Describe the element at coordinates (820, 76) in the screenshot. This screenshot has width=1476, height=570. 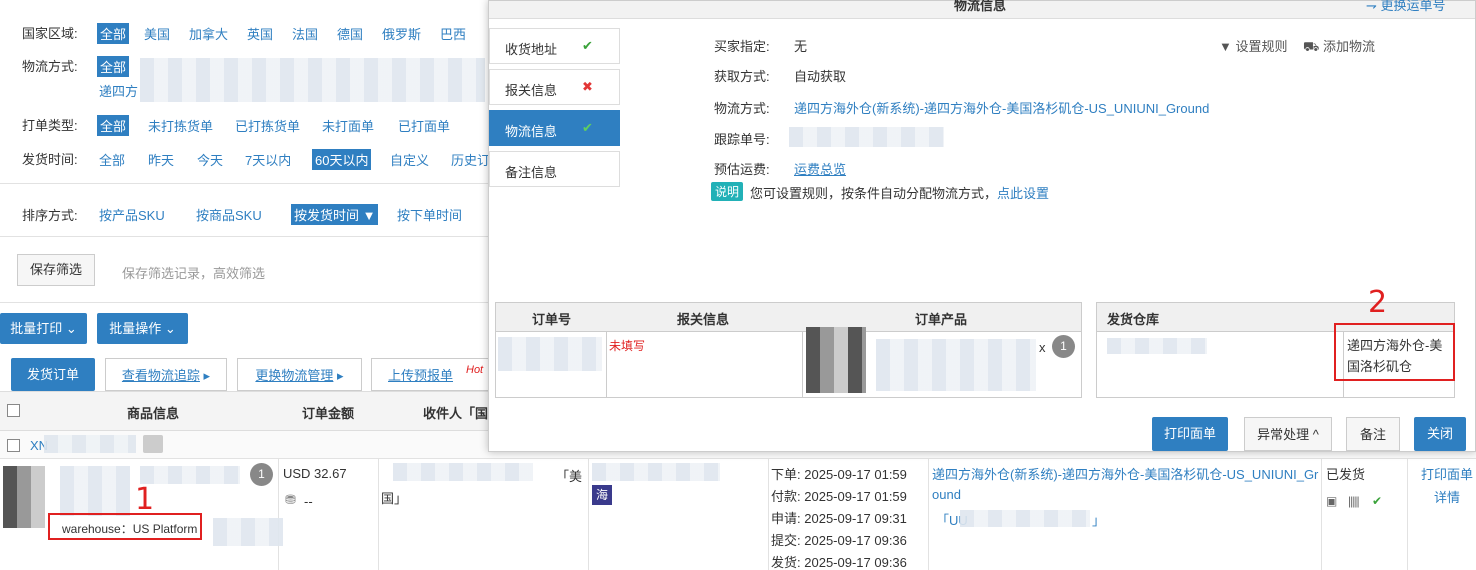
I see `get-method-value: 自动获取` at that location.